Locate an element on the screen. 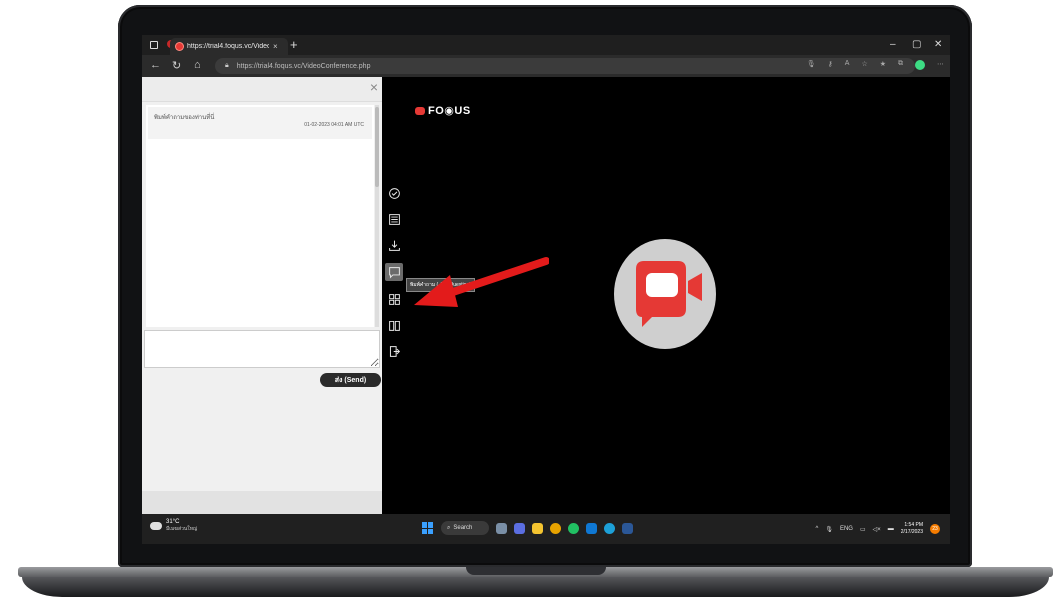 This screenshot has height=602, width=1053. favorites-icon: ★ is located at coordinates (883, 65).